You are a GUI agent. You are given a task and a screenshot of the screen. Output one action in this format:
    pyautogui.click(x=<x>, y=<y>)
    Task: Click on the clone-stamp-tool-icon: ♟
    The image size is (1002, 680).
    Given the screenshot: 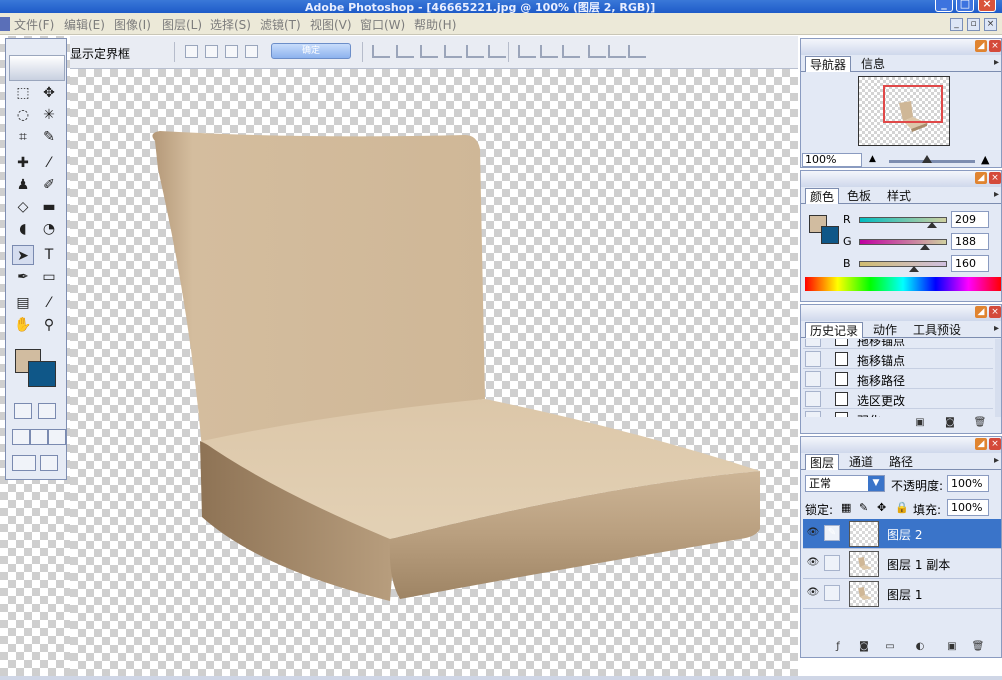 What is the action you would take?
    pyautogui.click(x=23, y=185)
    